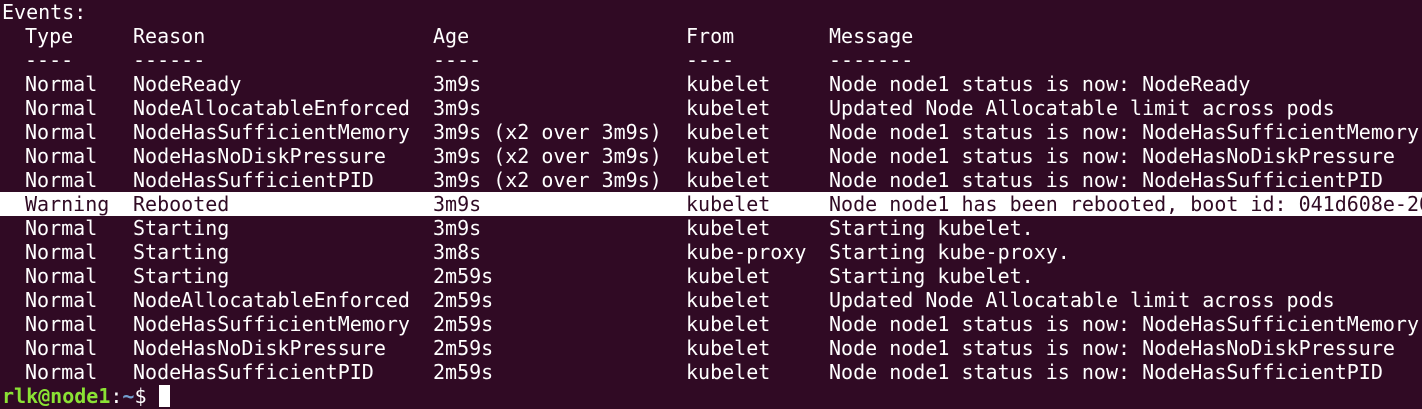  I want to click on prompt-symbol: $, so click(146, 396).